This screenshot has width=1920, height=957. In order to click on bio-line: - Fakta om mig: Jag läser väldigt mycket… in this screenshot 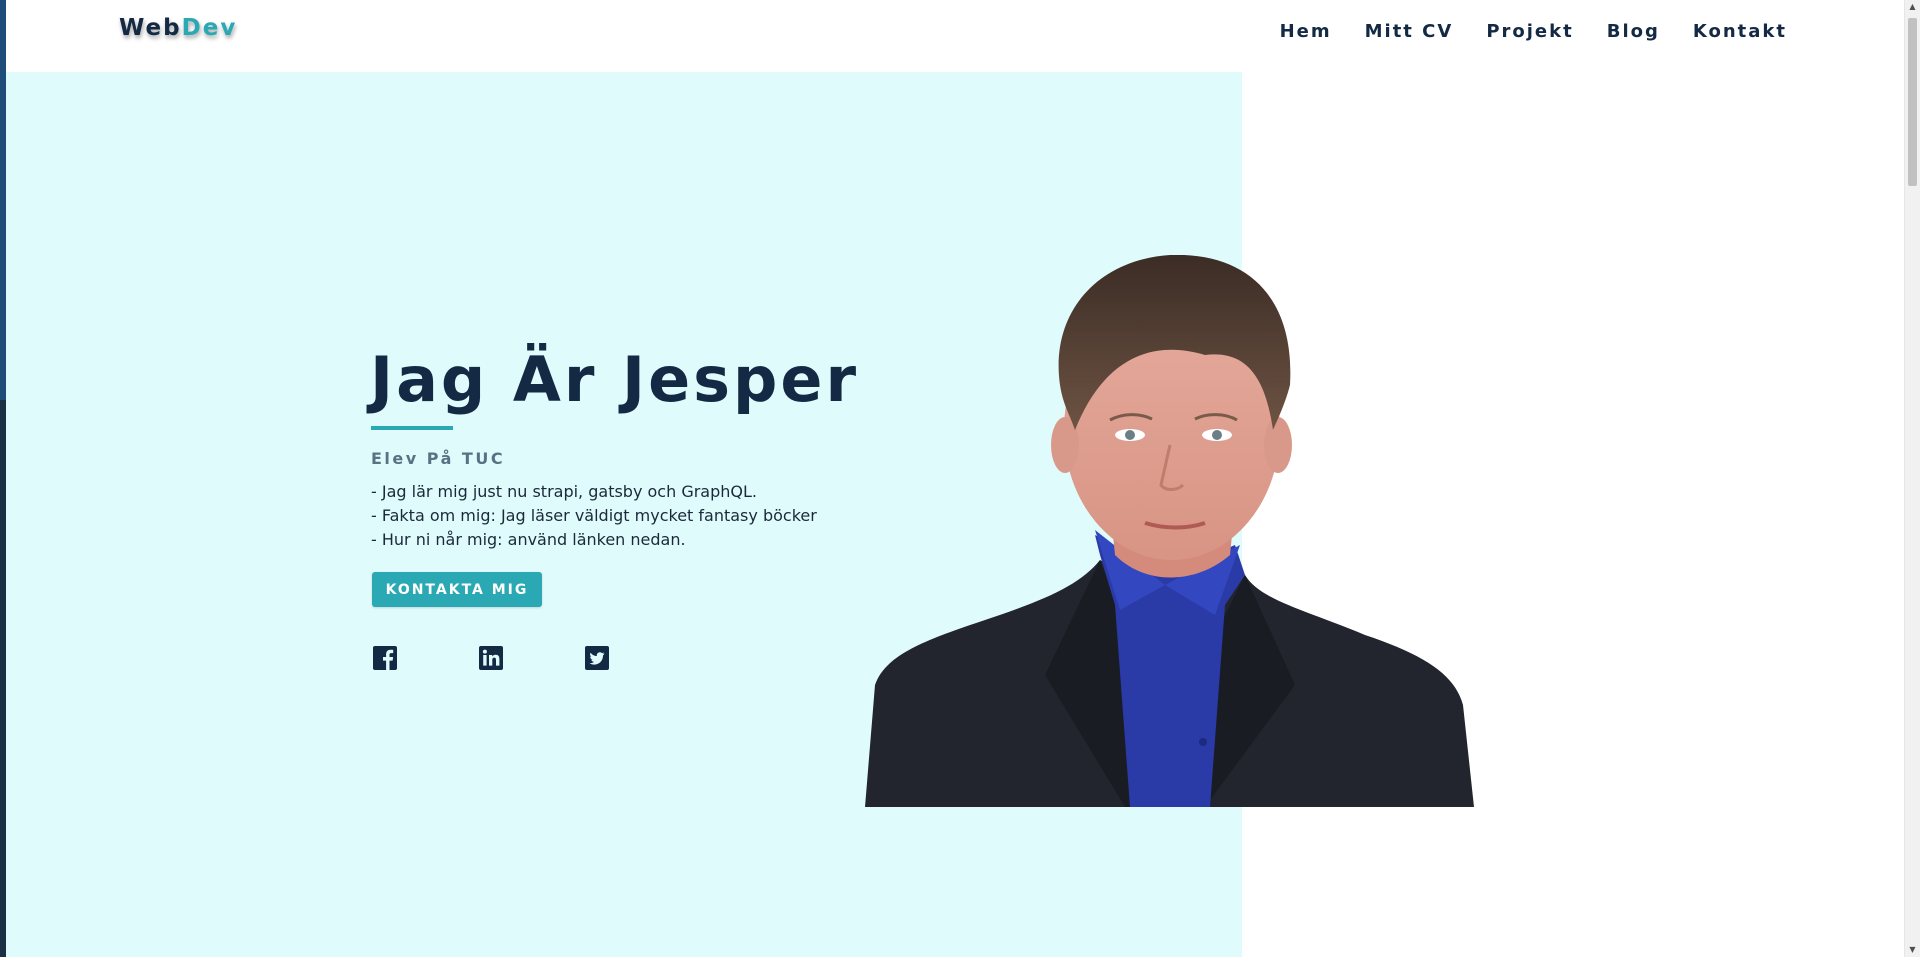, I will do `click(594, 515)`.